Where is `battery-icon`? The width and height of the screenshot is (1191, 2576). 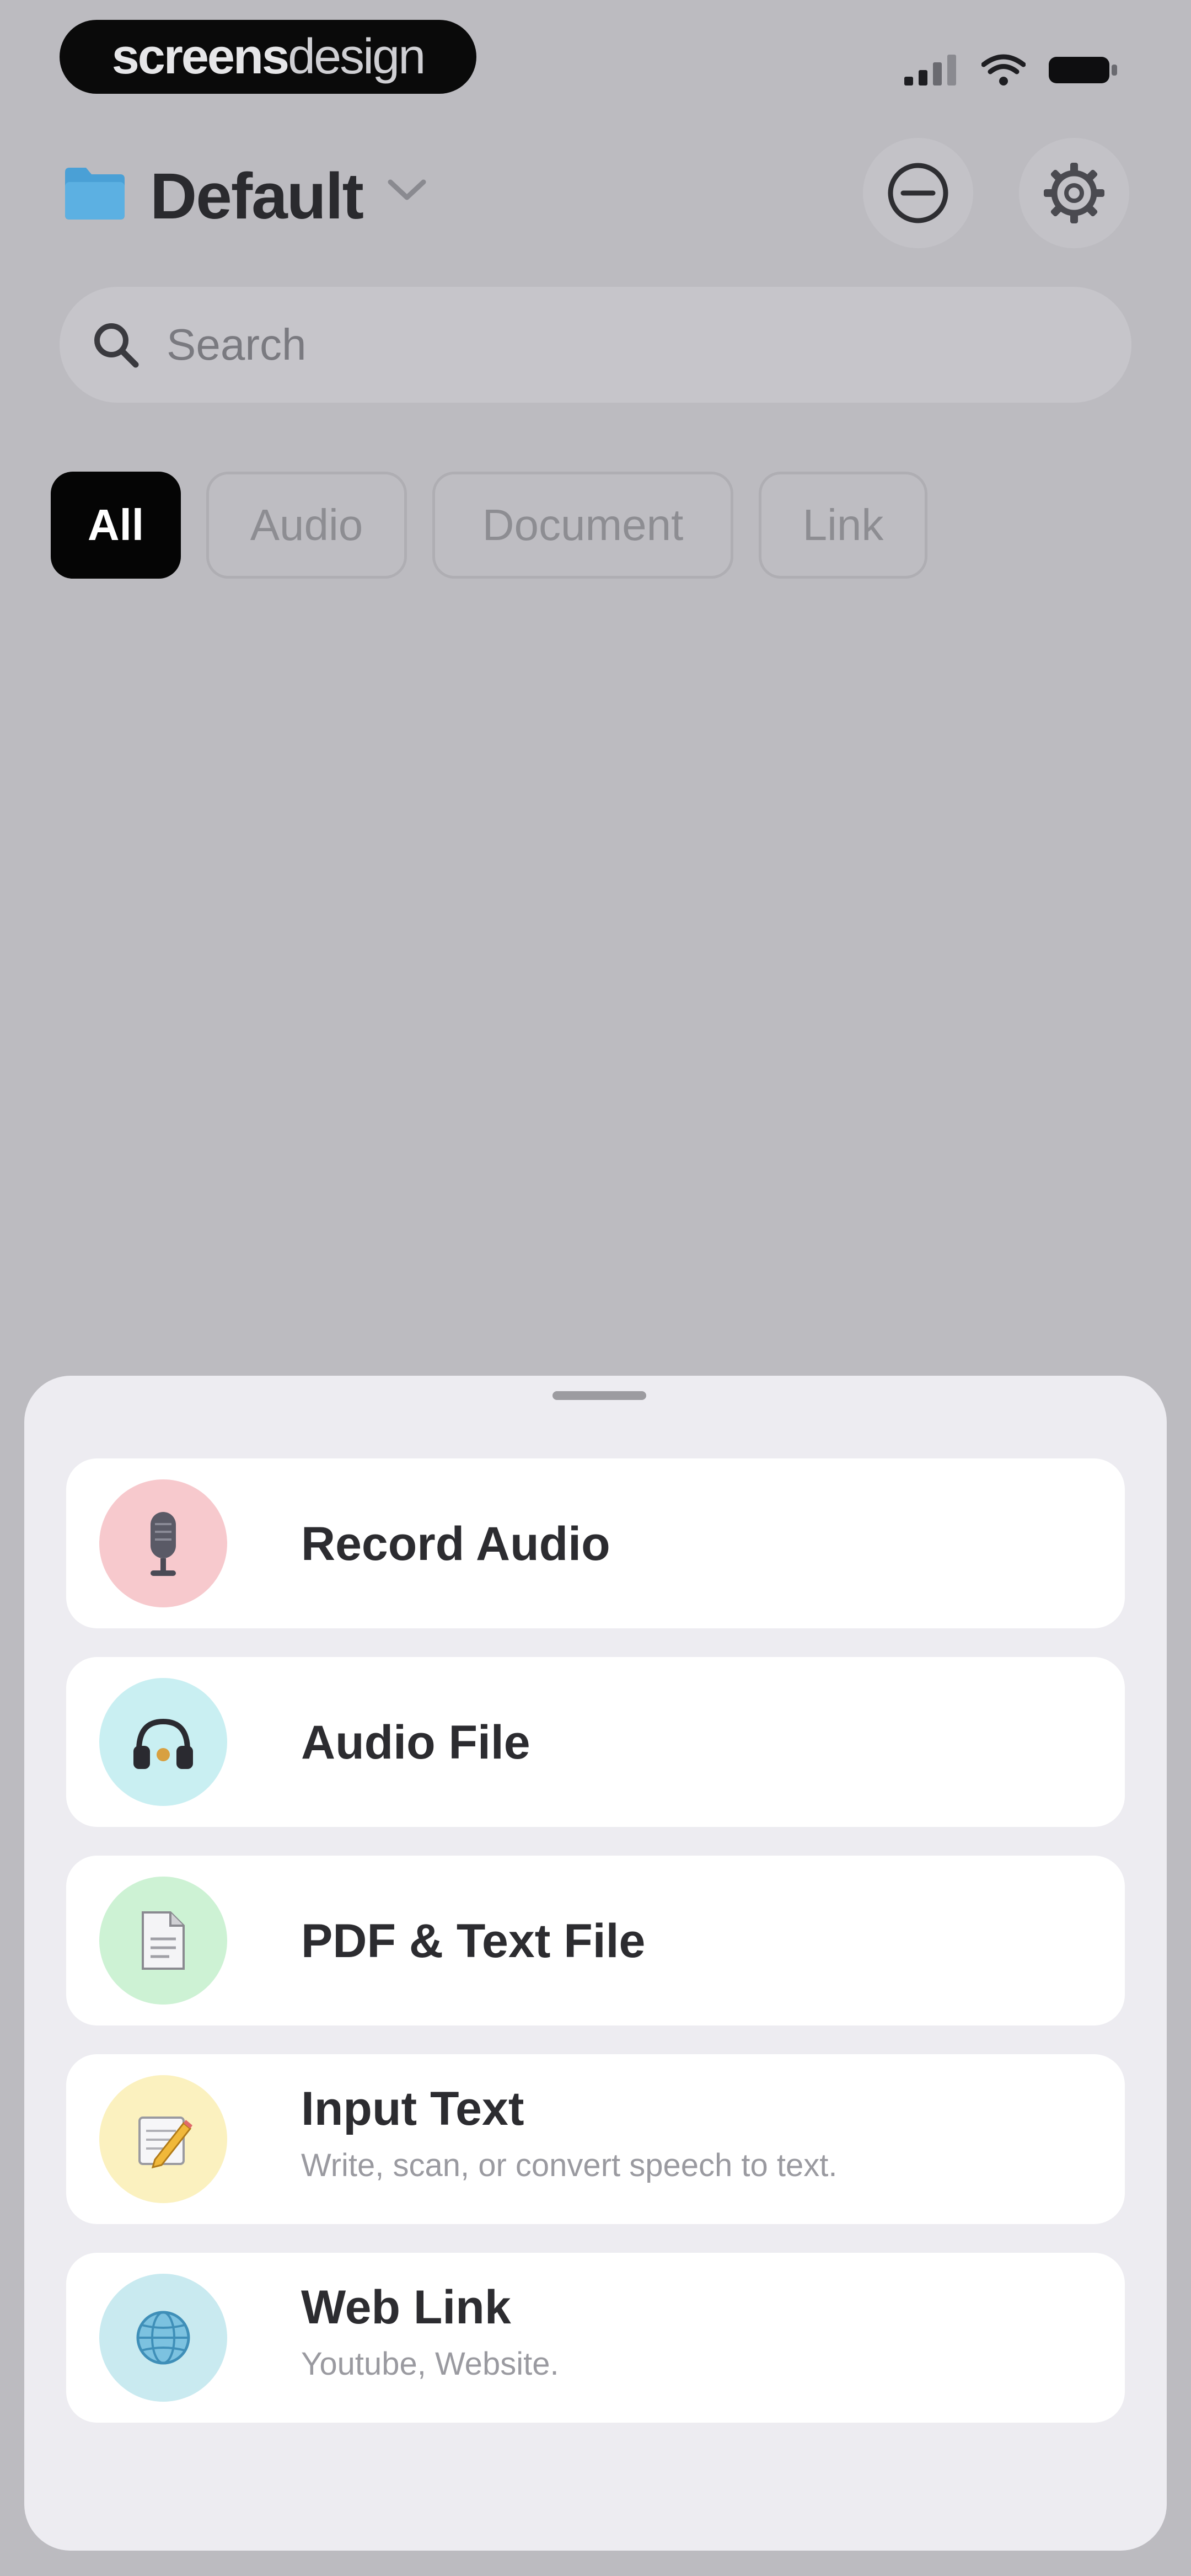
battery-icon is located at coordinates (1083, 70).